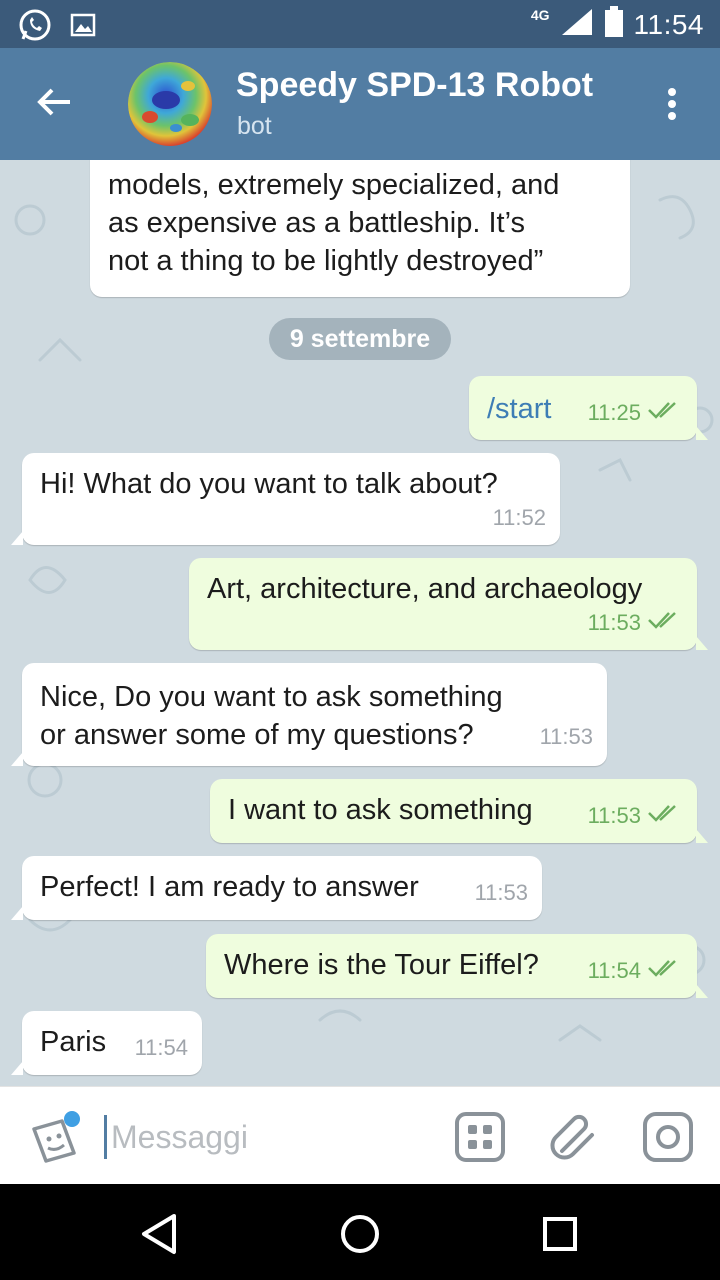  Describe the element at coordinates (271, 697) in the screenshot. I see `message-text: Nice, Do you want to ask something` at that location.